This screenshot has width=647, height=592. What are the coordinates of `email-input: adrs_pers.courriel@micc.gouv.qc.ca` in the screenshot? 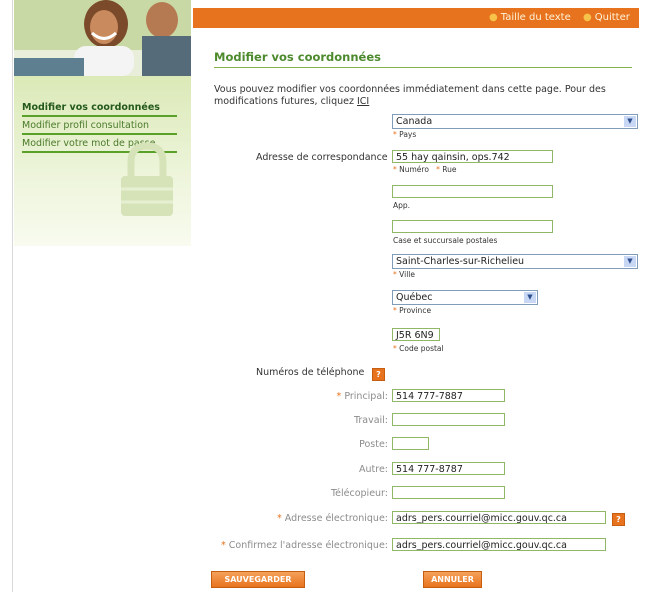 It's located at (499, 517).